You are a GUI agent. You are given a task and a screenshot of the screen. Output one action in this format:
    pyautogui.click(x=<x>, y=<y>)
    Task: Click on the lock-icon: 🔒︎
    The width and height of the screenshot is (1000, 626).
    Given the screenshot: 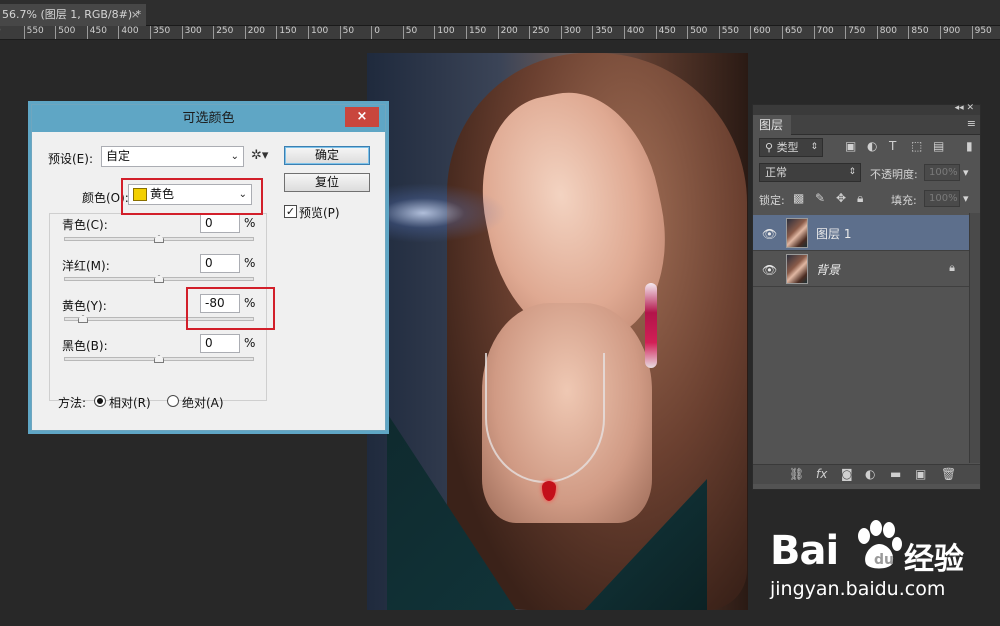 What is the action you would take?
    pyautogui.click(x=952, y=267)
    